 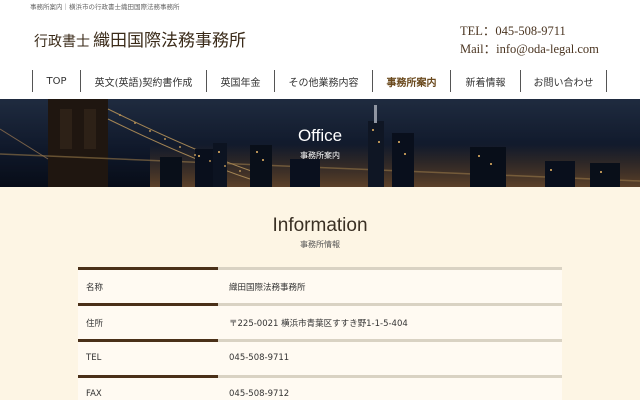 I want to click on phone-number: TEL：045-508-9711, so click(x=513, y=31).